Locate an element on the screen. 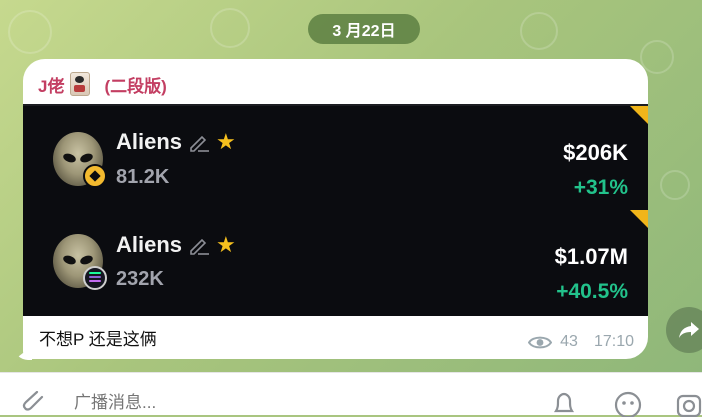  broadcast-message-input is located at coordinates (284, 403).